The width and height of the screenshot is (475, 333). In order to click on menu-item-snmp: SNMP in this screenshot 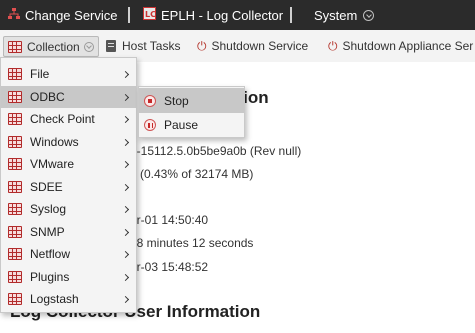, I will do `click(68, 232)`.